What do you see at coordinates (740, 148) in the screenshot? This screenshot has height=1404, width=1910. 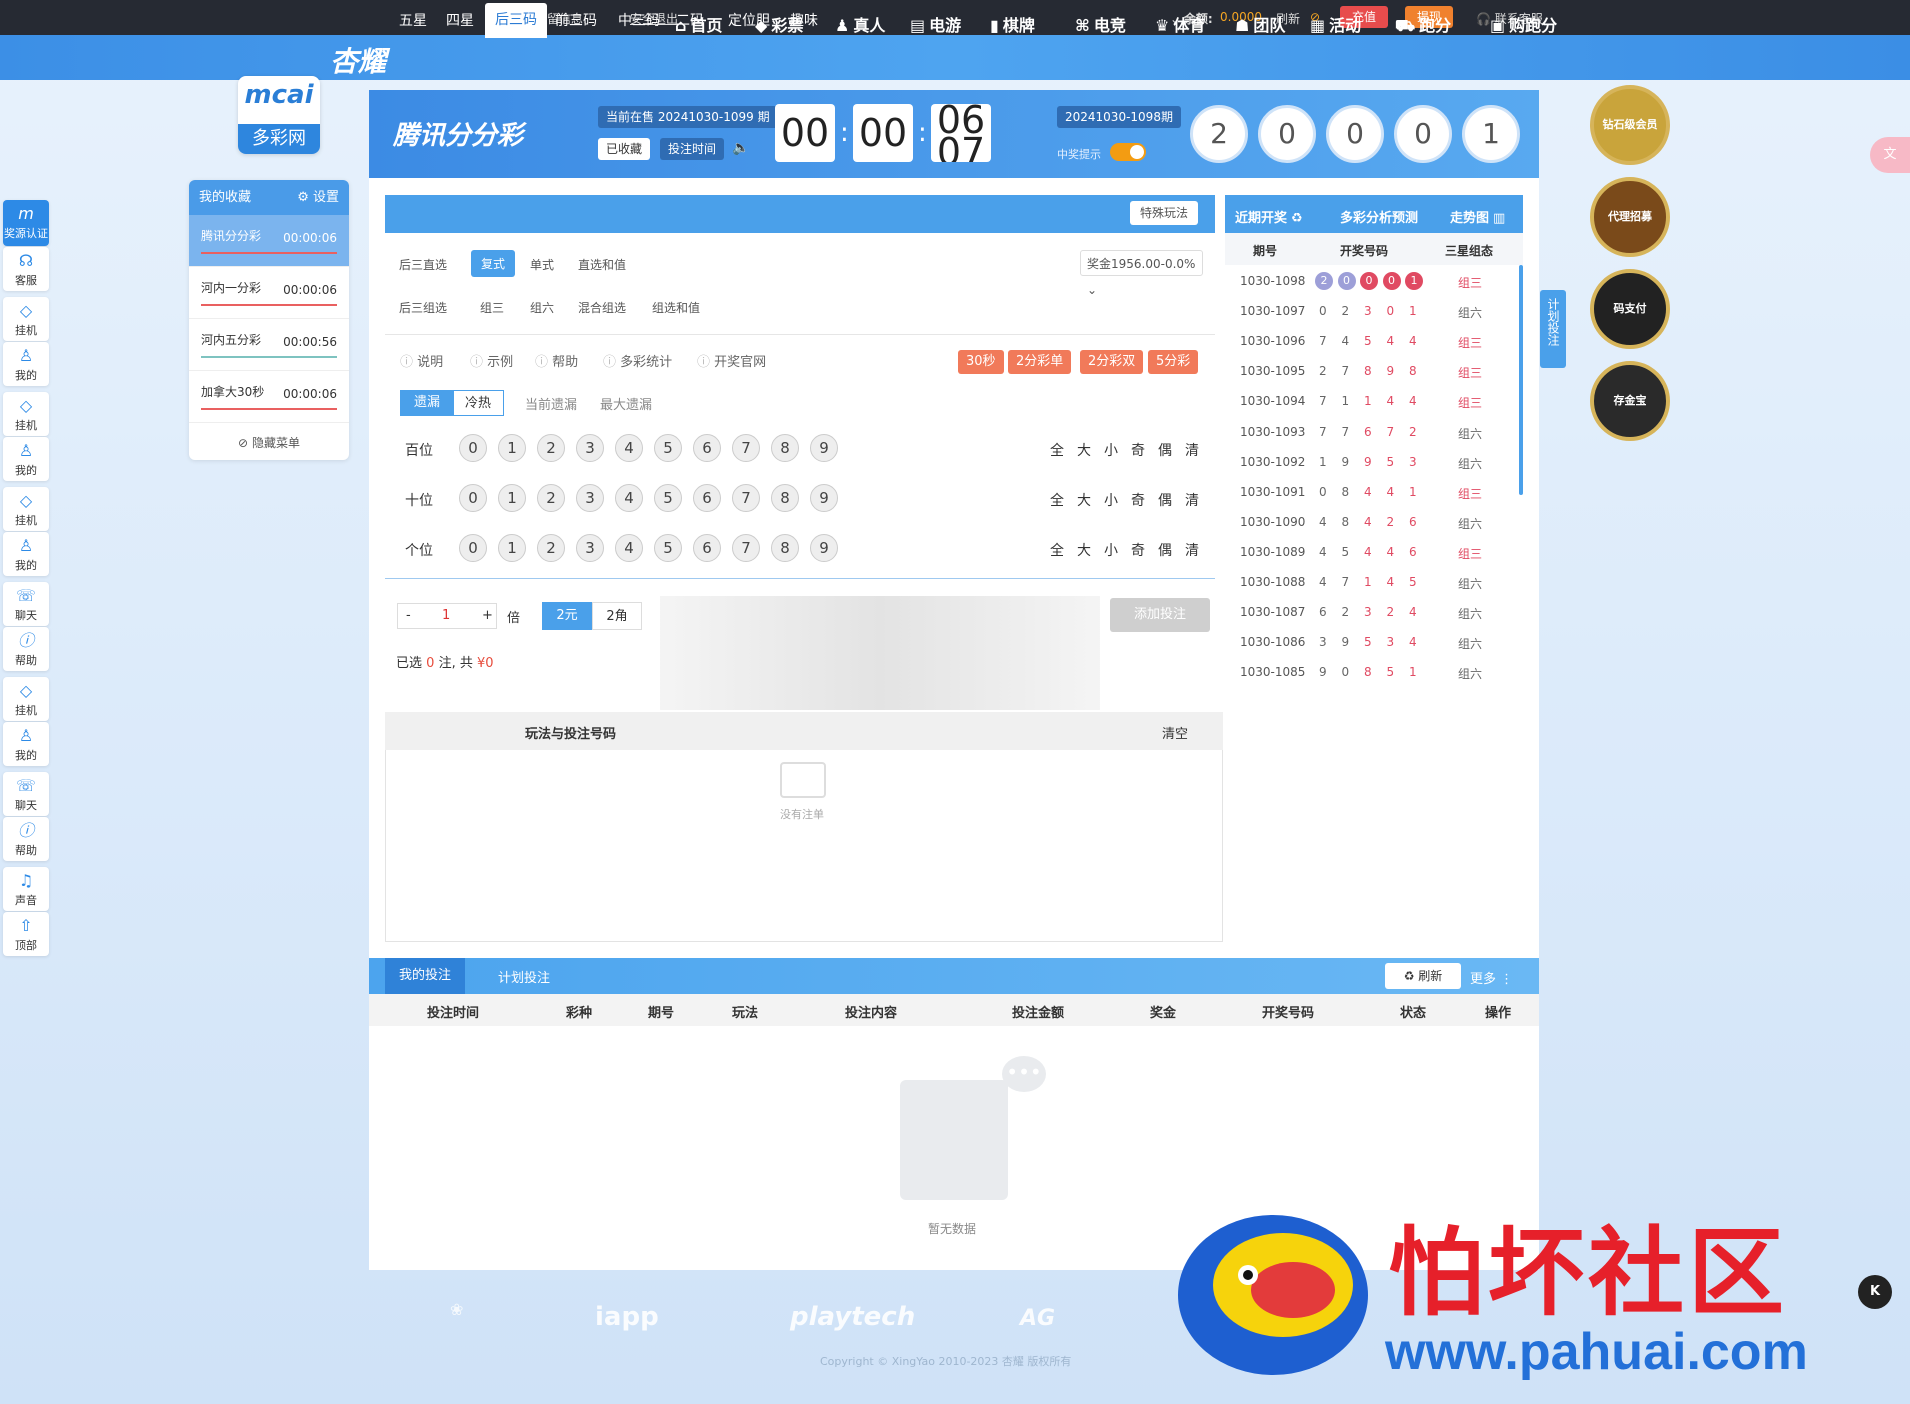 I see `speaker-icon: 🔈` at bounding box center [740, 148].